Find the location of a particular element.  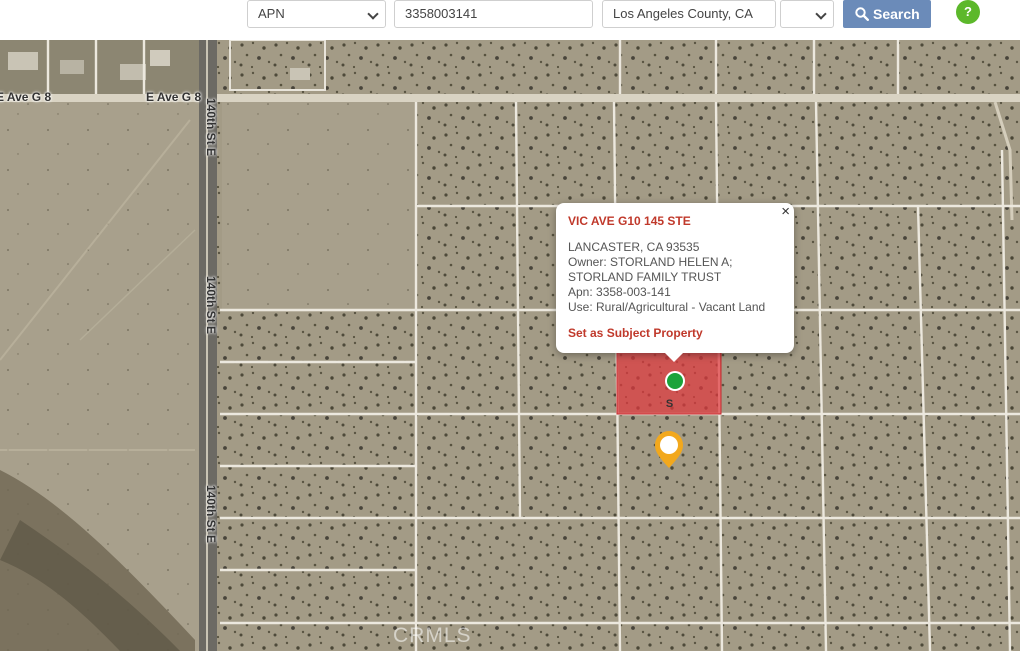

popup-use: Use: Rural/Agricultural - Vacant Land is located at coordinates (667, 307).